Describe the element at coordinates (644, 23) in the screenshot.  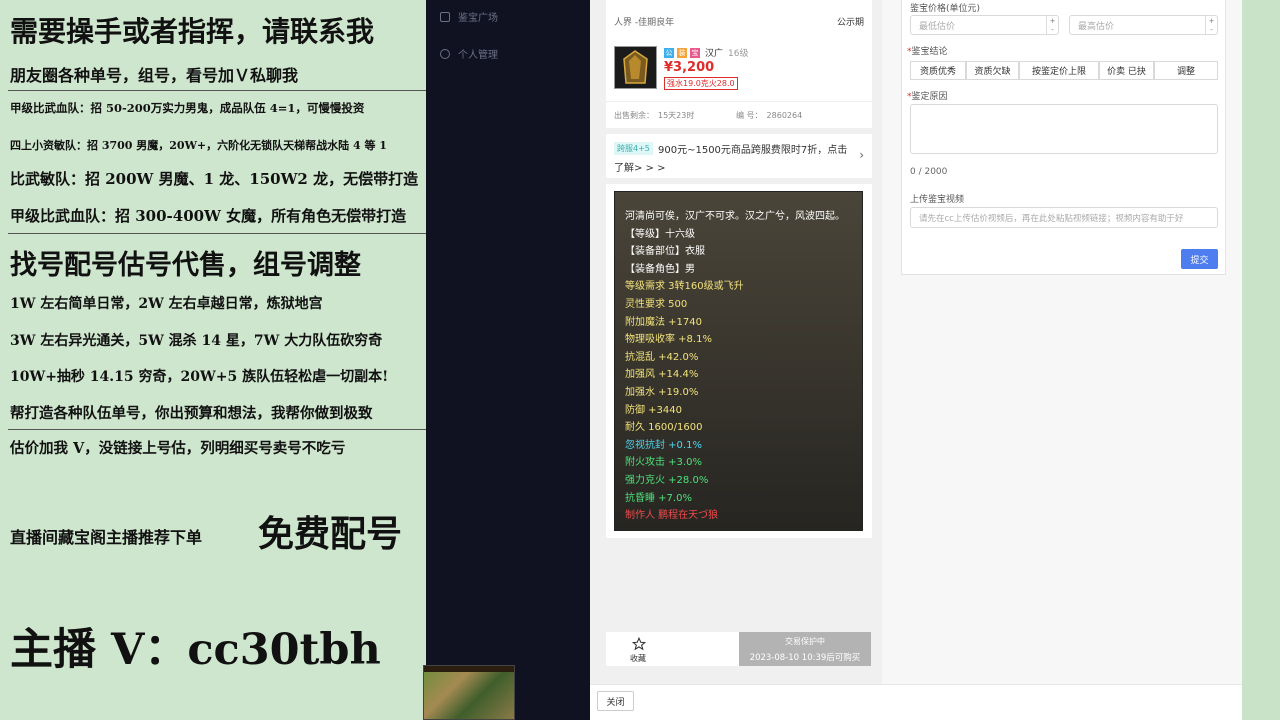
I see `server-name: 人界 -佳期良年` at that location.